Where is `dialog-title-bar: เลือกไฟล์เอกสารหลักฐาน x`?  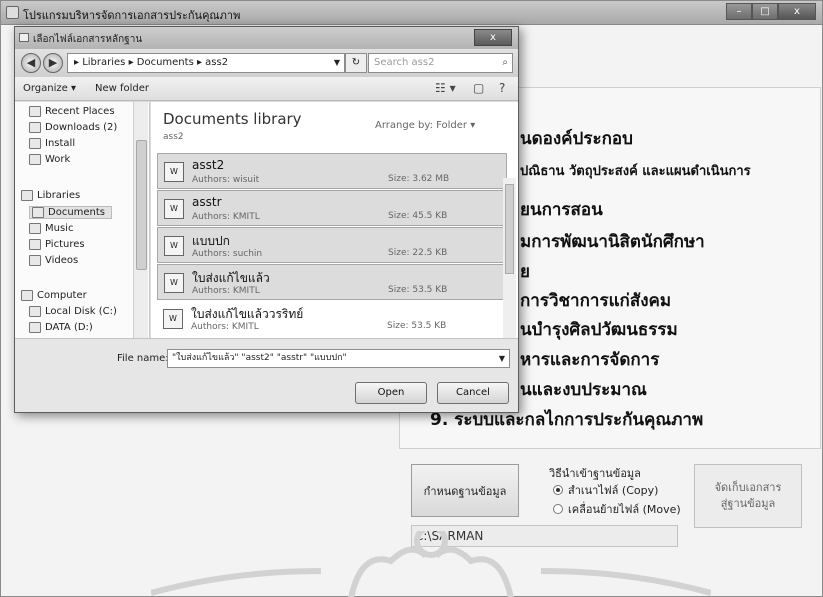
dialog-title-bar: เลือกไฟล์เอกสารหลักฐาน x is located at coordinates (266, 38).